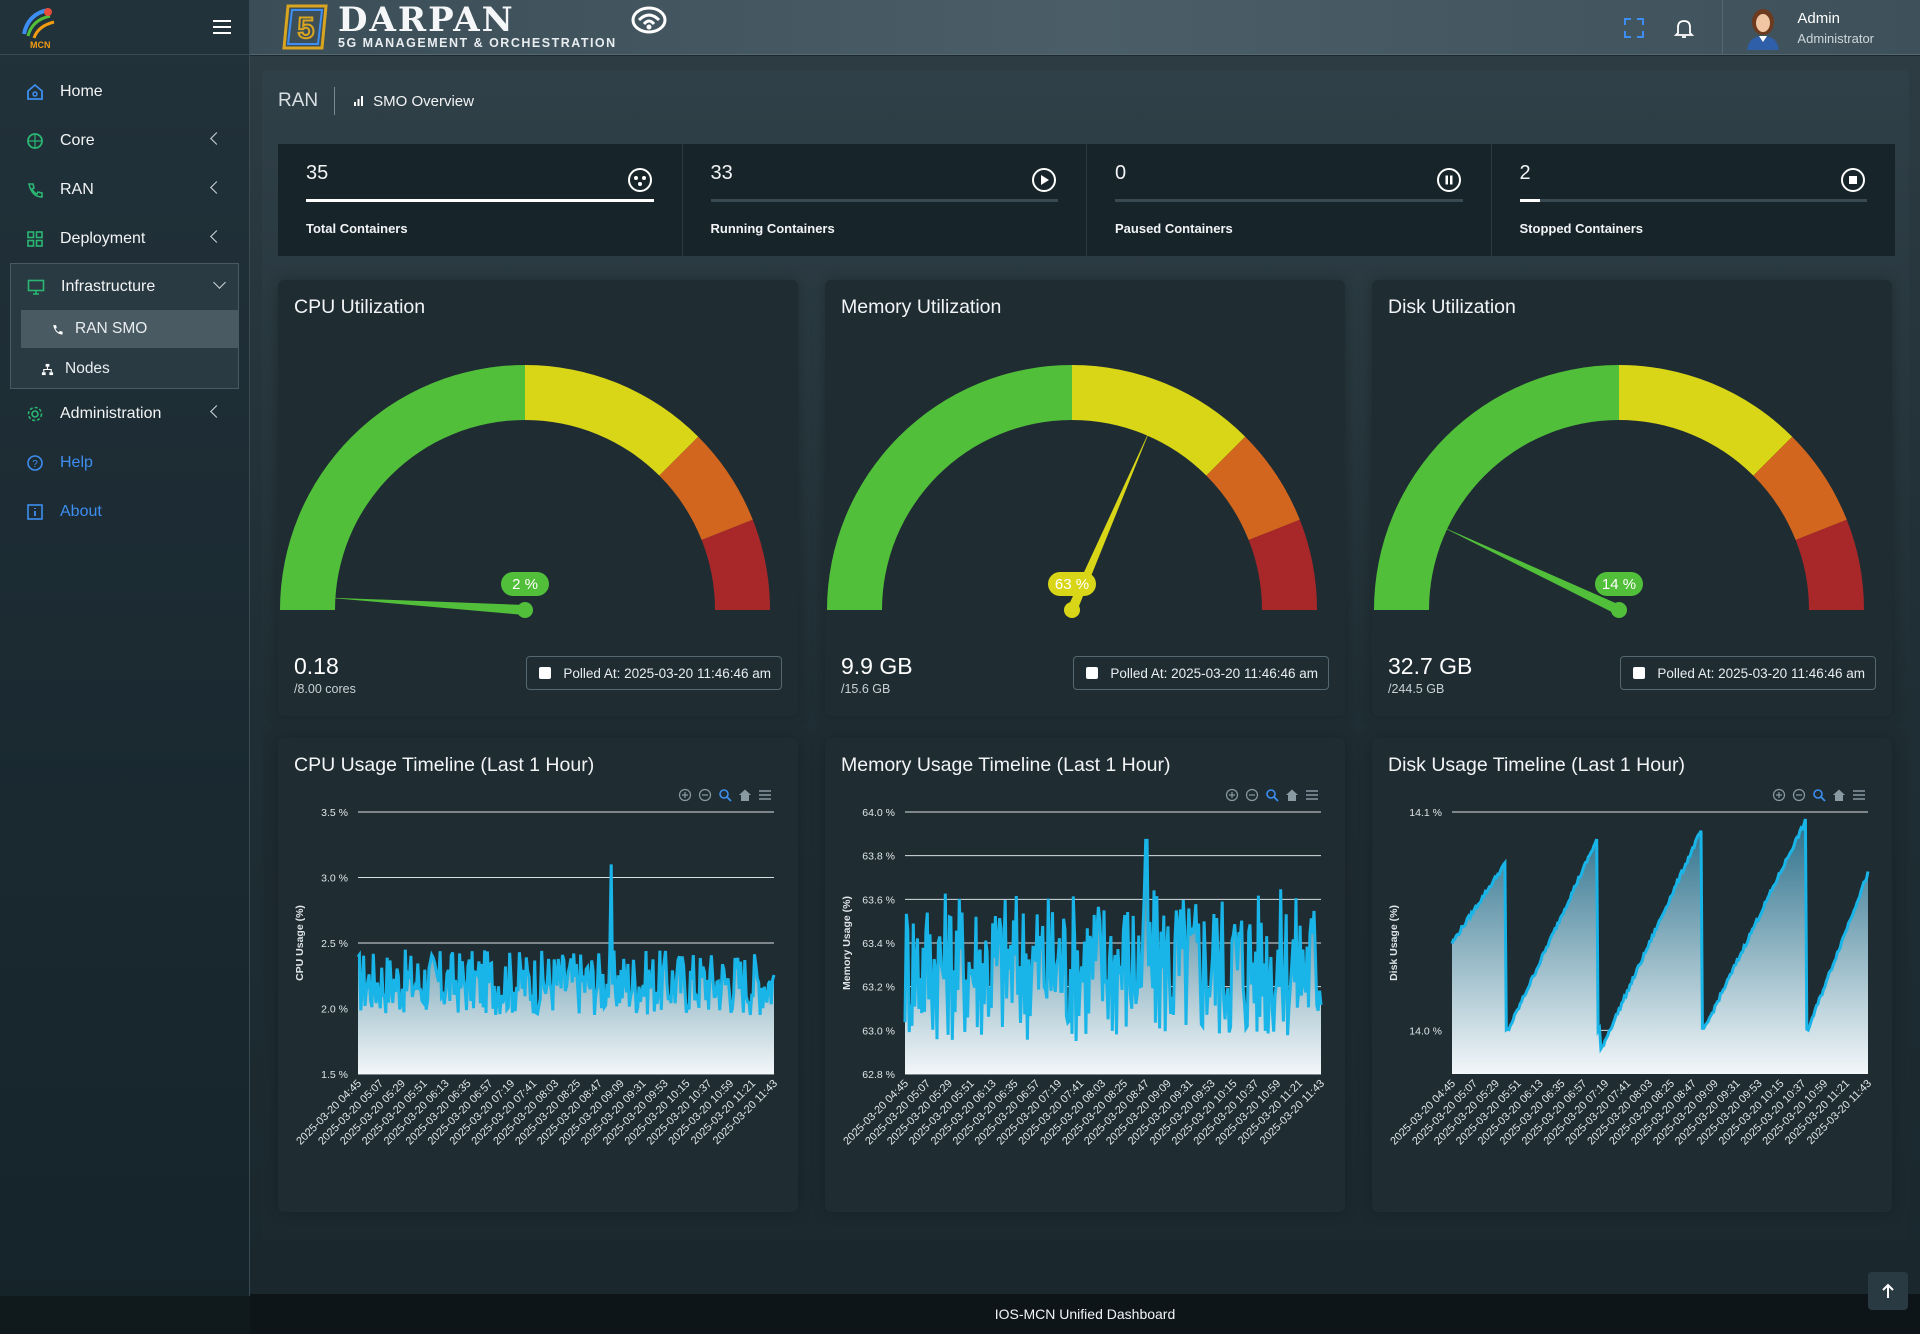  Describe the element at coordinates (1425, 1031) in the screenshot. I see `y-tick-label: 14.0 %` at that location.